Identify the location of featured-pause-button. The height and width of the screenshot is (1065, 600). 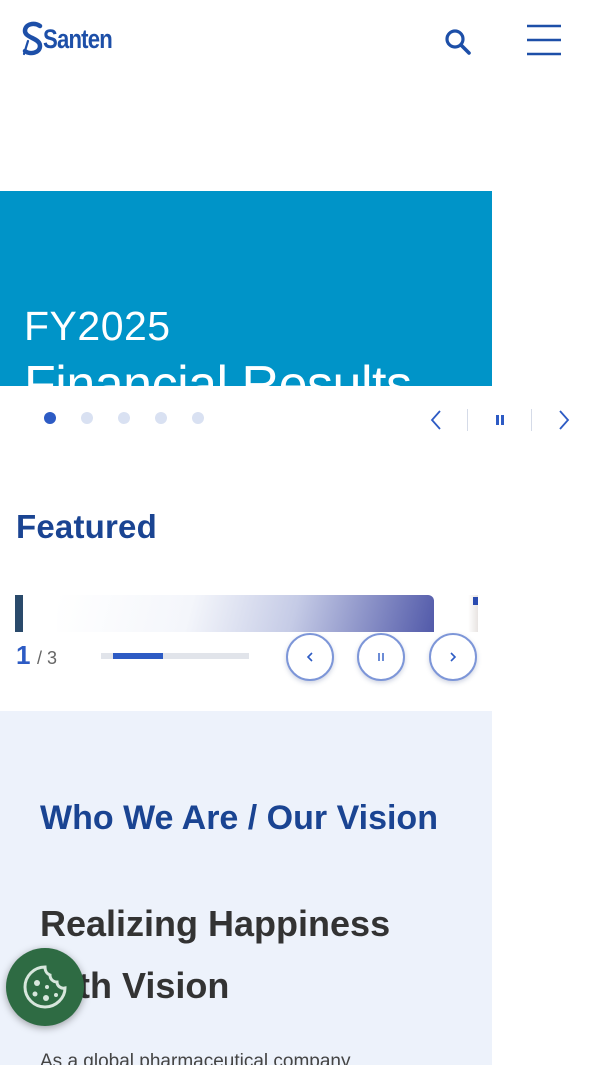
(381, 657).